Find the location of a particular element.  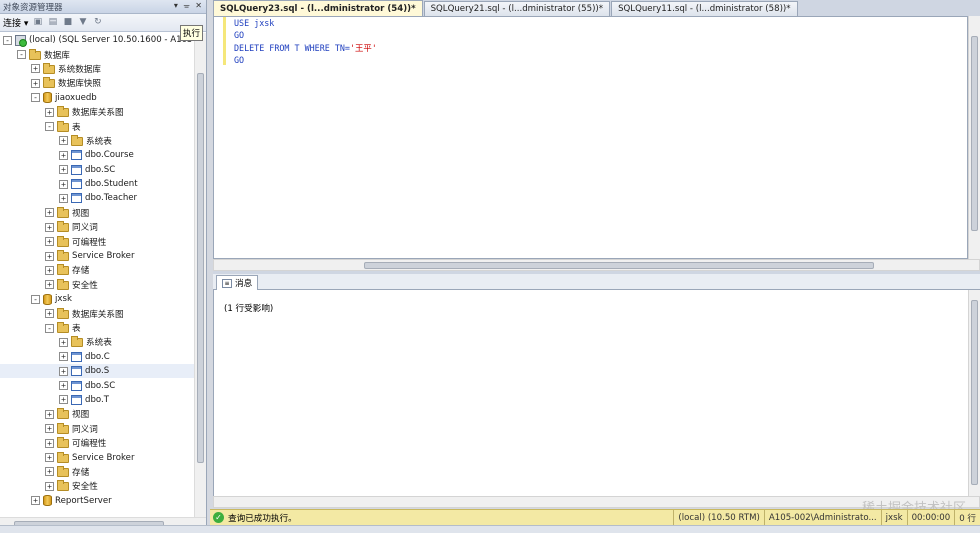

tree-node: + ReportServer is located at coordinates (97, 501).